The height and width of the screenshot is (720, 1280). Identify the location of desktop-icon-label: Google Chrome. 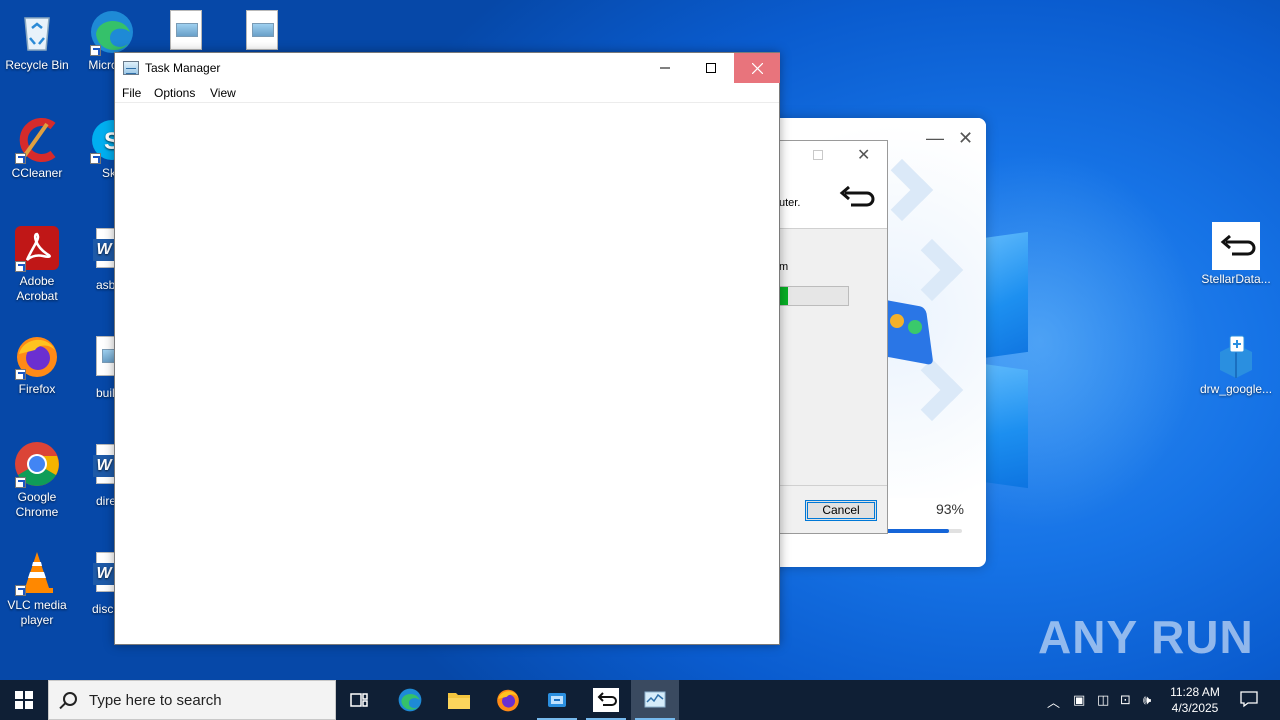
(37, 504).